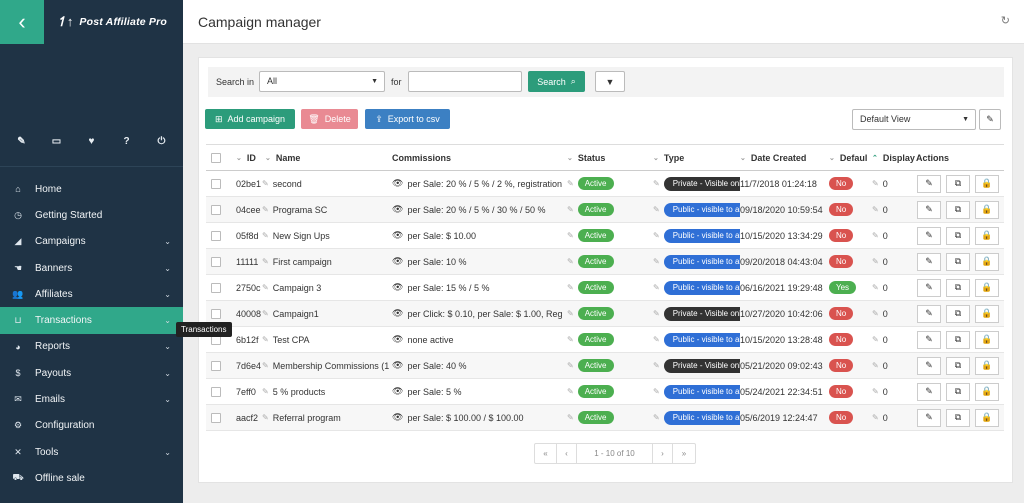 The height and width of the screenshot is (503, 1024). What do you see at coordinates (586, 157) in the screenshot?
I see `column-header-status: ⌄ Status` at bounding box center [586, 157].